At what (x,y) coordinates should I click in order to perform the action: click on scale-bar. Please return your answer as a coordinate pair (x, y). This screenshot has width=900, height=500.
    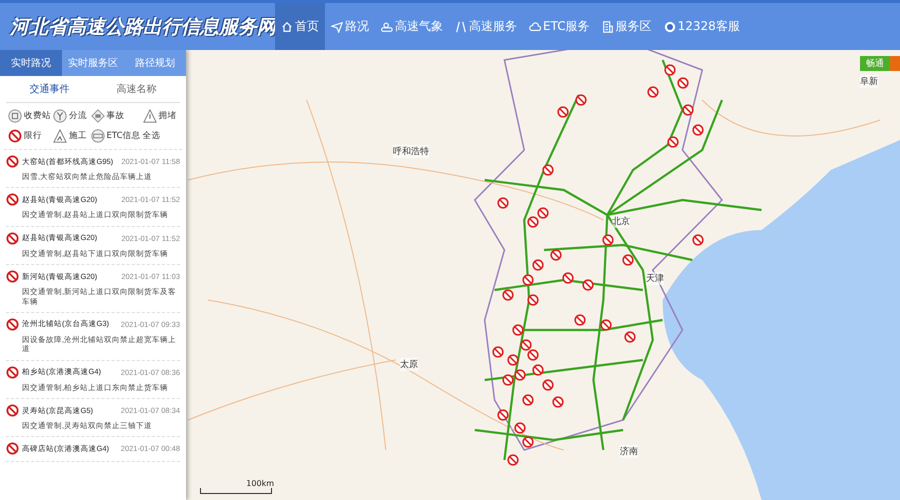
    Looking at the image, I should click on (236, 491).